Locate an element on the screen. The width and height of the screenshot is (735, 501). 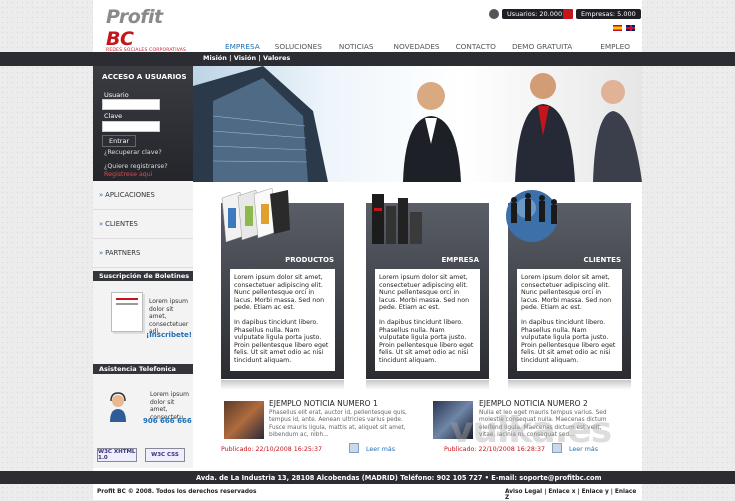
building-icon is located at coordinates (568, 14).